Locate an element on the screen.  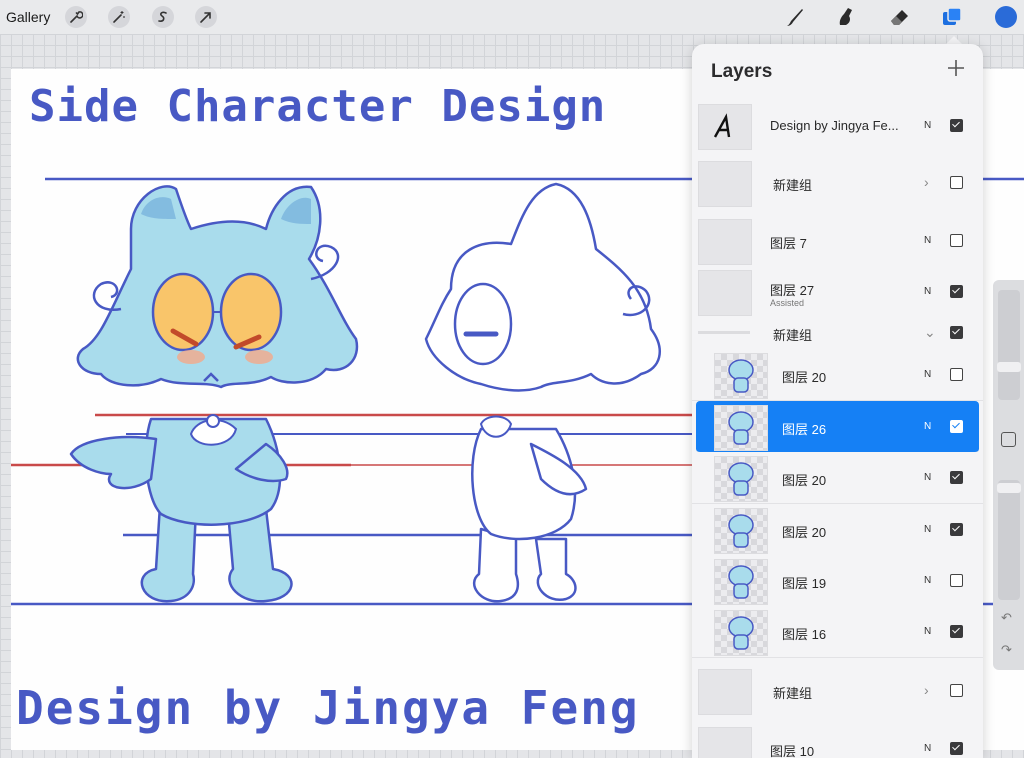
brush-size-handle is located at coordinates (1009, 367).